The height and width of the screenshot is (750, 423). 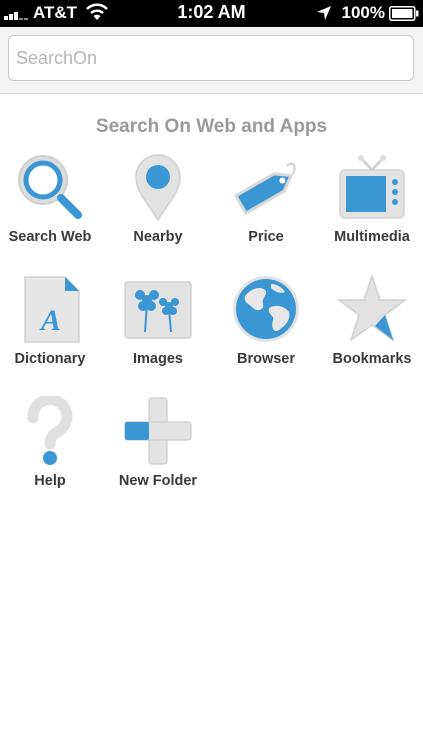 I want to click on app-tile-new-folder: New Folder, so click(x=158, y=451).